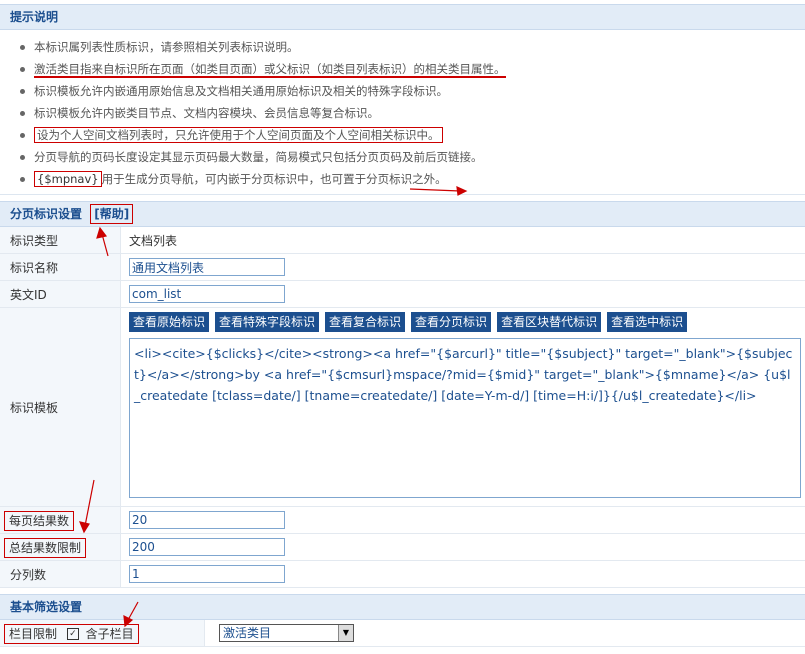  I want to click on filter-form: 栏目限制 ✓ 含子栏目 激活类目 ▼, so click(402, 633).